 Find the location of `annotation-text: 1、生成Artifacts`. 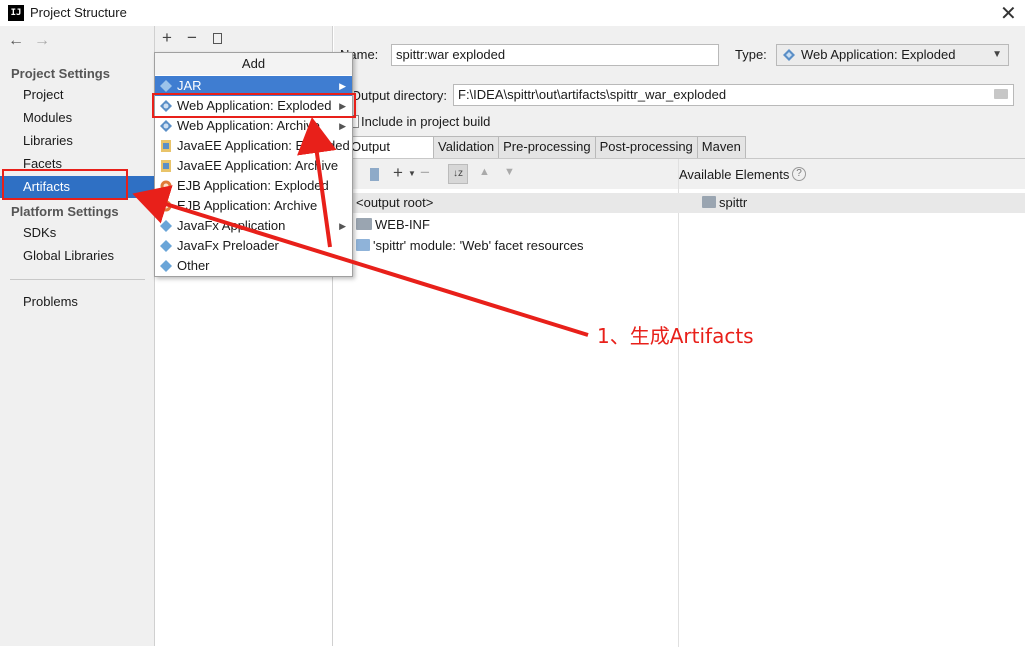

annotation-text: 1、生成Artifacts is located at coordinates (675, 336).